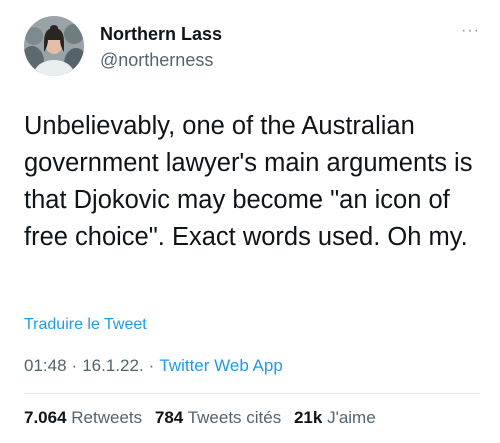 Image resolution: width=500 pixels, height=443 pixels. I want to click on likes-label: J'aime, so click(351, 417).